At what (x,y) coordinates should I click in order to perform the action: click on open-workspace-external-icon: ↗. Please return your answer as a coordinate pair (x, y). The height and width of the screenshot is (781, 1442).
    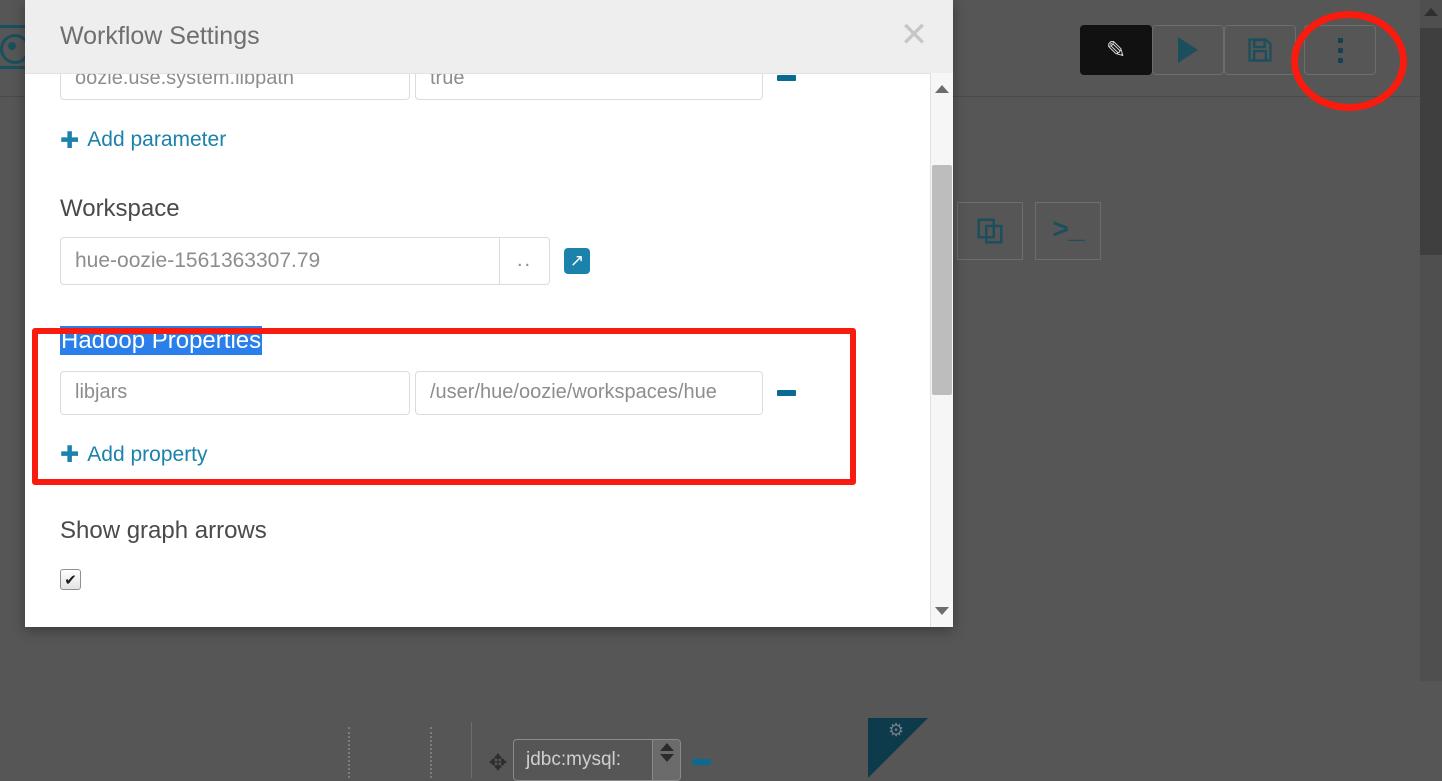
    Looking at the image, I should click on (577, 260).